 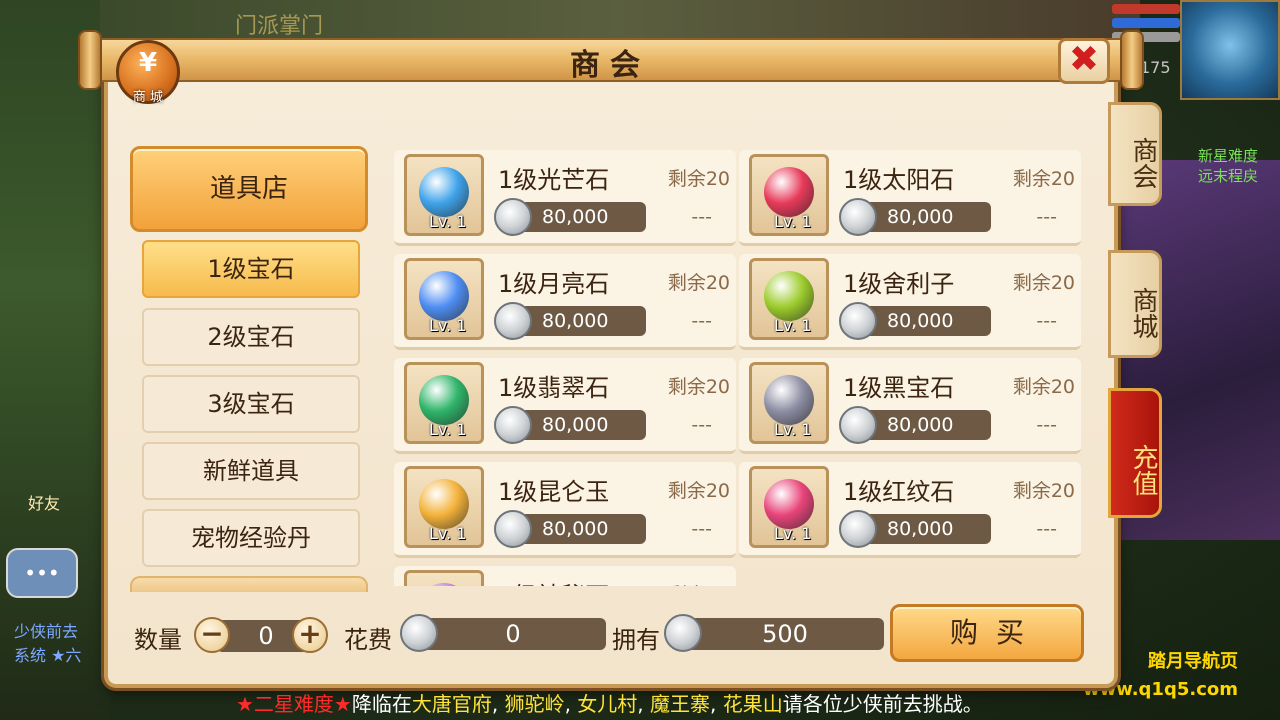 I want to click on item-card: Lv. 1 1级舍利子 剩余20 80,000 ---, so click(x=910, y=302).